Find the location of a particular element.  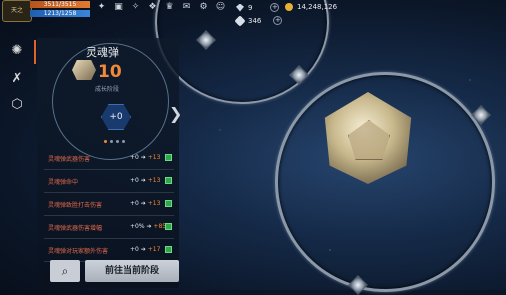

gem-icon is located at coordinates (240, 7).